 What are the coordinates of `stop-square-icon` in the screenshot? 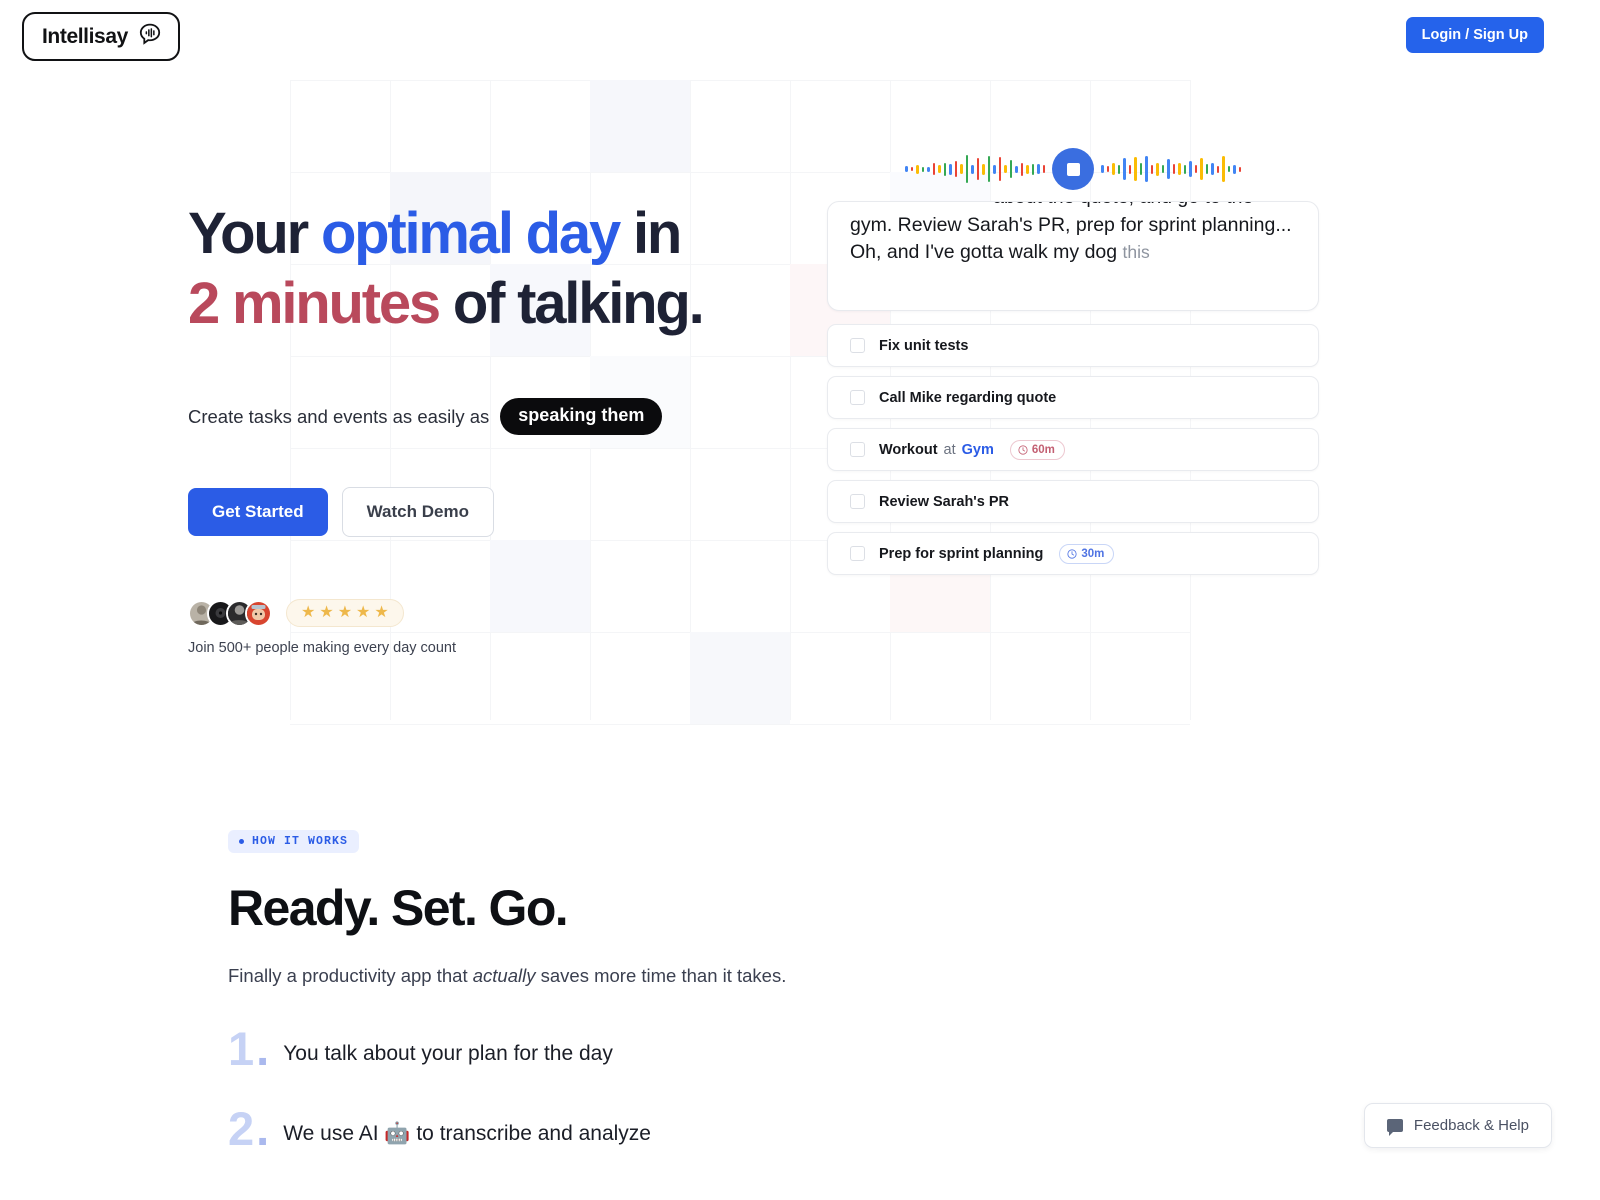 It's located at (1073, 169).